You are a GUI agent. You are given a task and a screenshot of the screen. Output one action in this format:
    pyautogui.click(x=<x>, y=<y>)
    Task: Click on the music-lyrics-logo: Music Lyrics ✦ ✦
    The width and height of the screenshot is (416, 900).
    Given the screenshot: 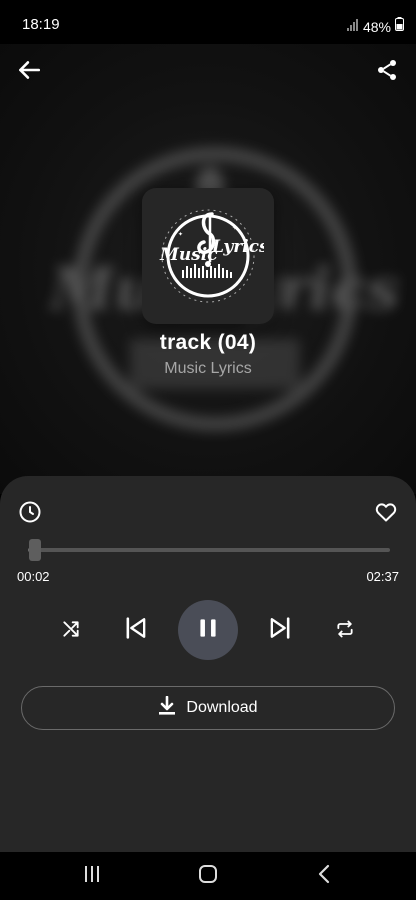 What is the action you would take?
    pyautogui.click(x=211, y=256)
    